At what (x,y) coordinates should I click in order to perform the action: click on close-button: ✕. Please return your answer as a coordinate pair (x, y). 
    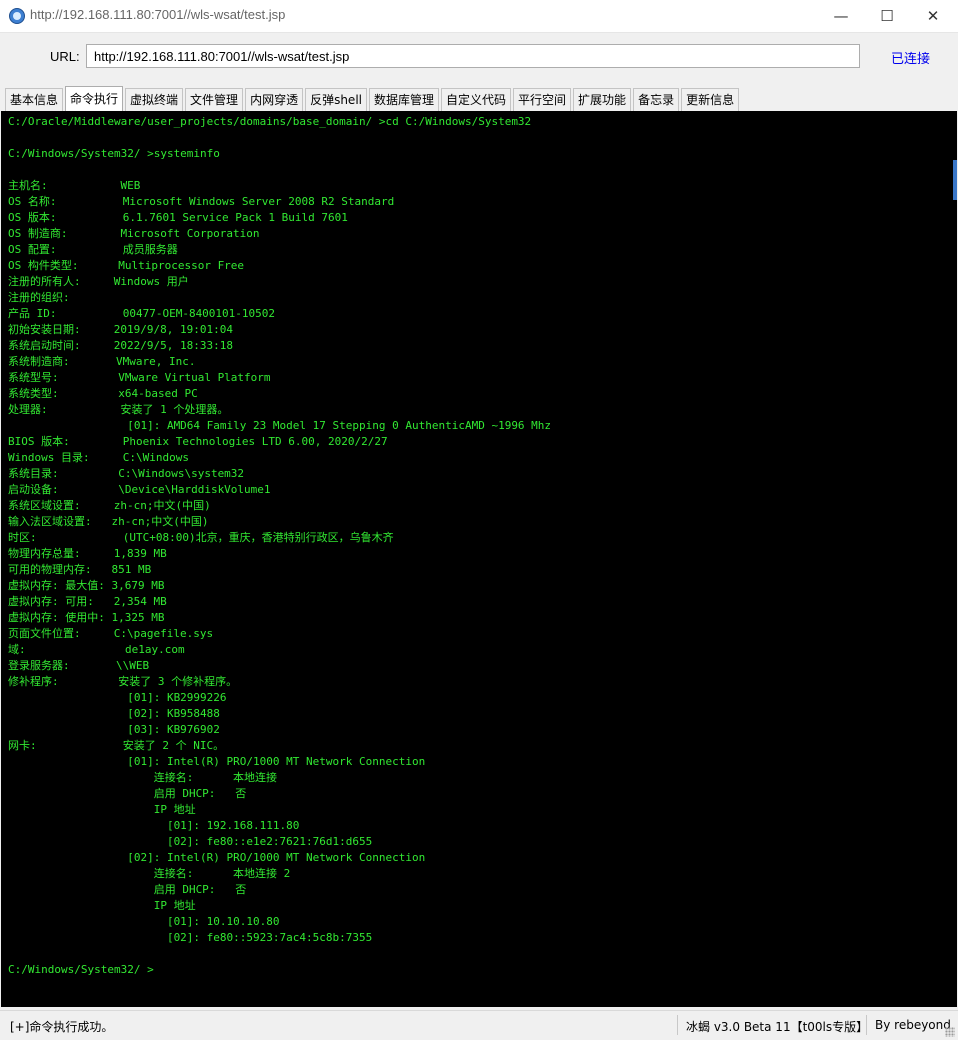
    Looking at the image, I should click on (933, 16).